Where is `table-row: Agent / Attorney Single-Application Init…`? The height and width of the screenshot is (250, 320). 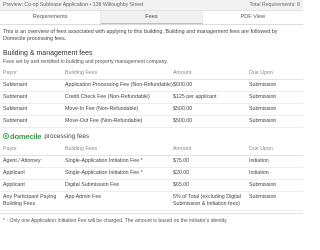
table-row: Agent / Attorney Single-Application Init… is located at coordinates (151, 162).